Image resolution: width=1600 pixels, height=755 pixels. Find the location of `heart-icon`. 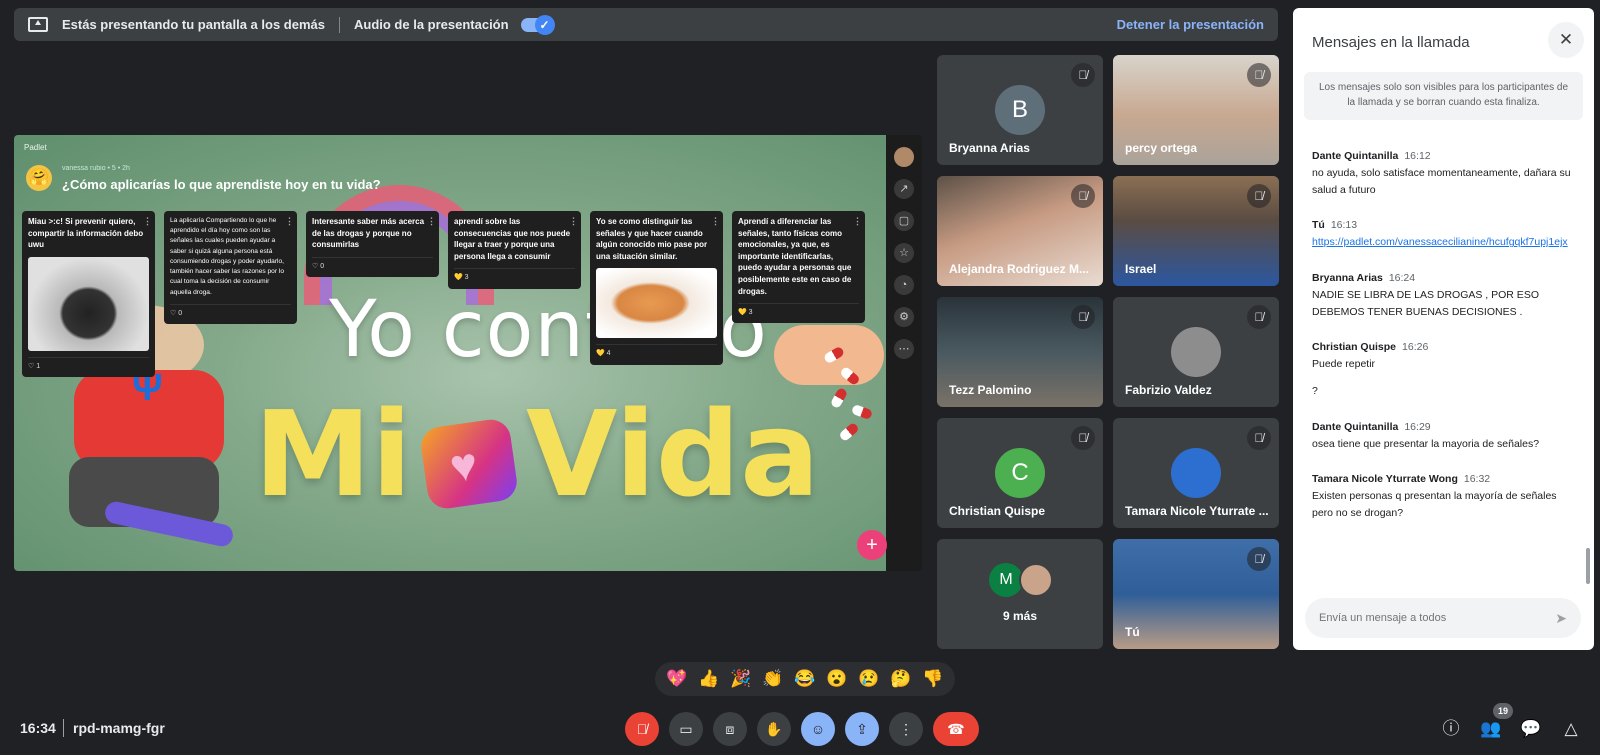

heart-icon is located at coordinates (469, 464).